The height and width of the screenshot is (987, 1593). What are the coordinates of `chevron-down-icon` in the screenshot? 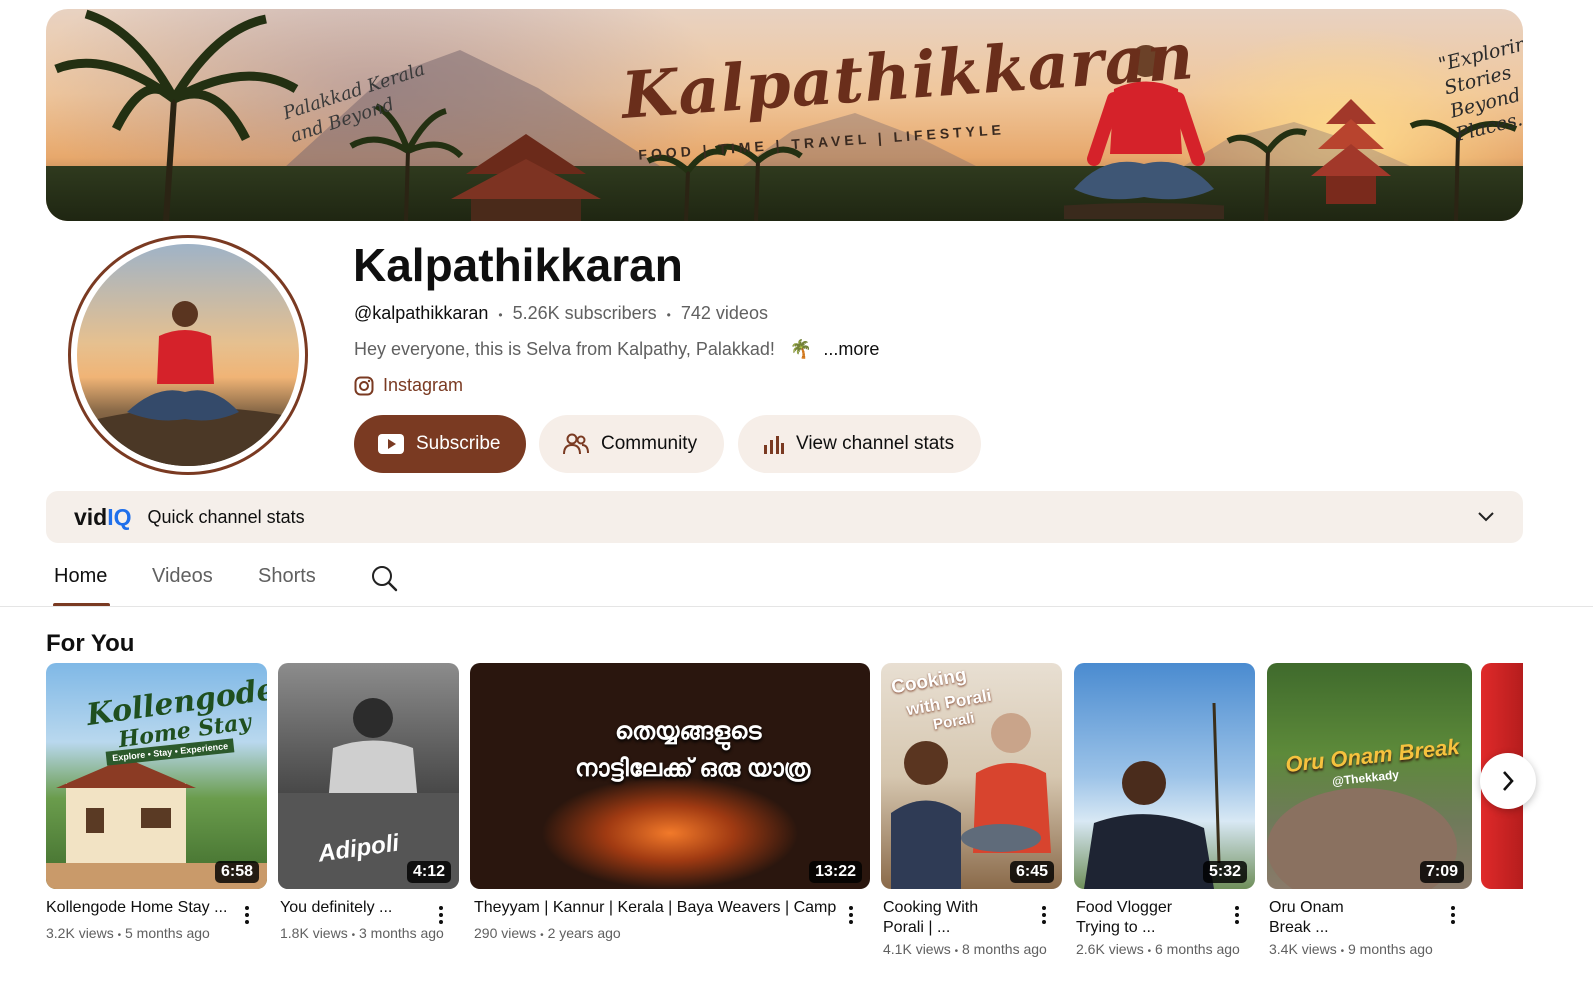 It's located at (1486, 517).